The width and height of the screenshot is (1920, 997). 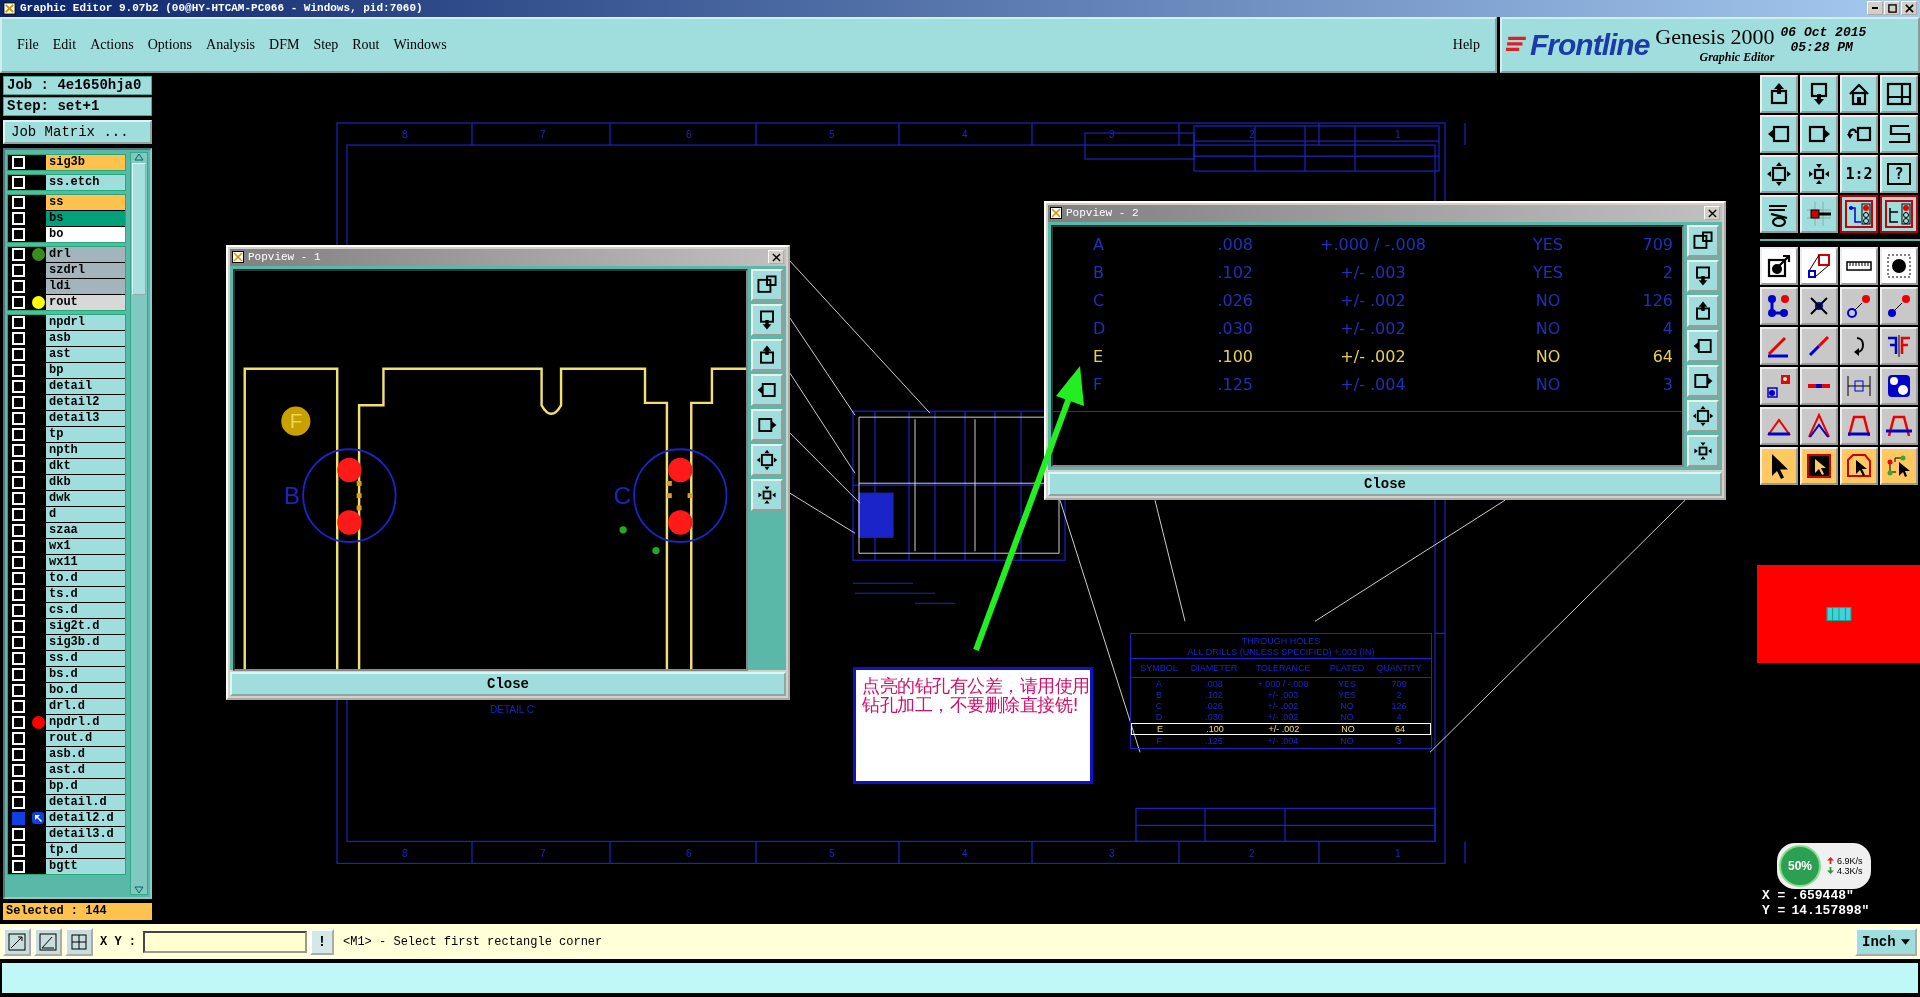 What do you see at coordinates (85, 434) in the screenshot?
I see `layer-name: tp` at bounding box center [85, 434].